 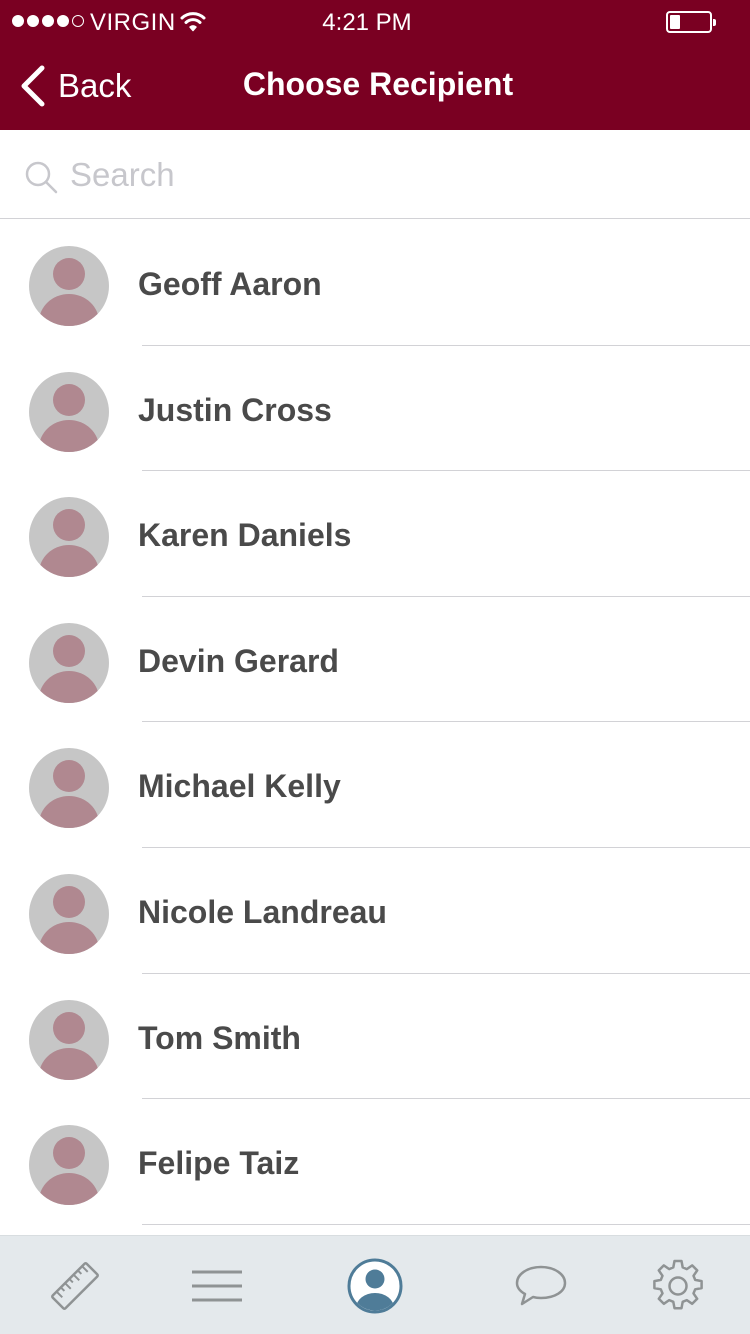 I want to click on tab-messages, so click(x=541, y=1285).